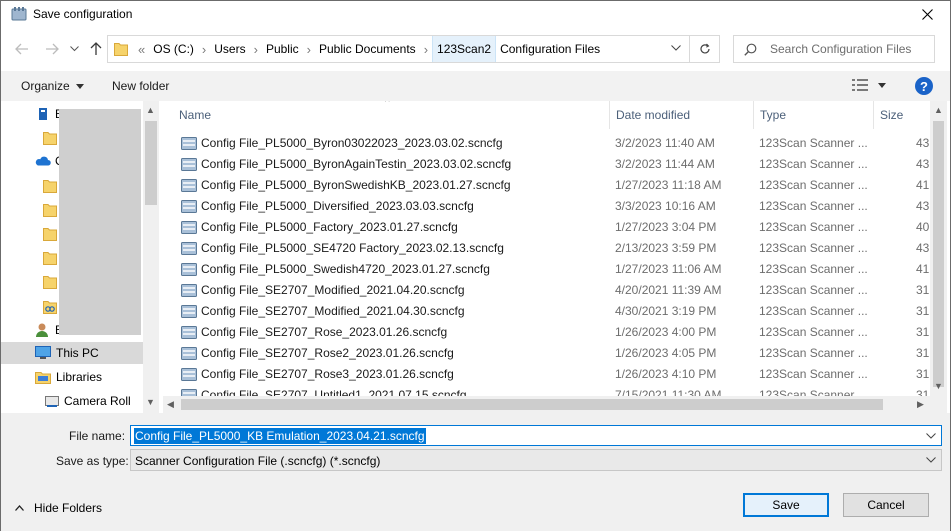  I want to click on view-options, so click(869, 85).